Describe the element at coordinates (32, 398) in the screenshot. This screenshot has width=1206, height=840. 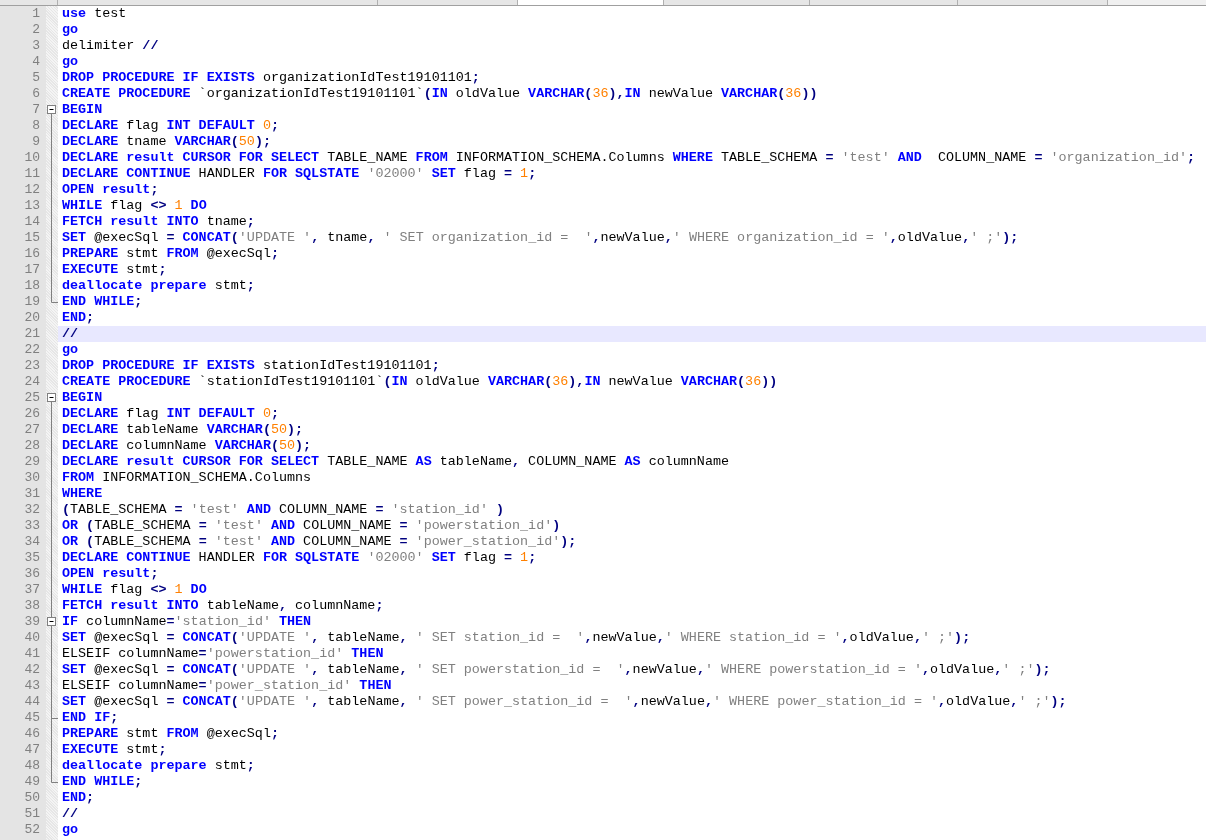
I see `line-number: 25` at that location.